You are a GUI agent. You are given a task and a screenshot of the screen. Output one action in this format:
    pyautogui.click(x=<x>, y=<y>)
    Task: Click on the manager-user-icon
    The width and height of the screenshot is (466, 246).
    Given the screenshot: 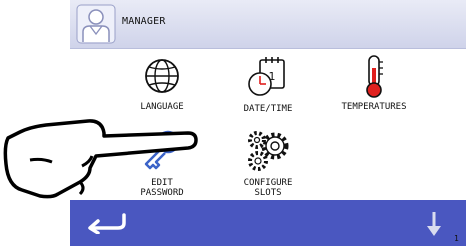 What is the action you would take?
    pyautogui.click(x=96, y=24)
    